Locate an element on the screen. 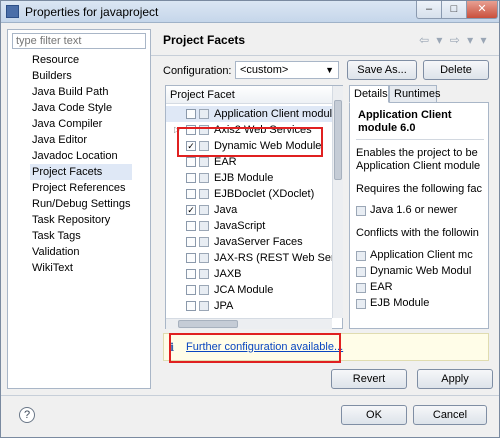 Image resolution: width=500 pixels, height=438 pixels. facet-row: JavaServer Faces is located at coordinates (249, 242).